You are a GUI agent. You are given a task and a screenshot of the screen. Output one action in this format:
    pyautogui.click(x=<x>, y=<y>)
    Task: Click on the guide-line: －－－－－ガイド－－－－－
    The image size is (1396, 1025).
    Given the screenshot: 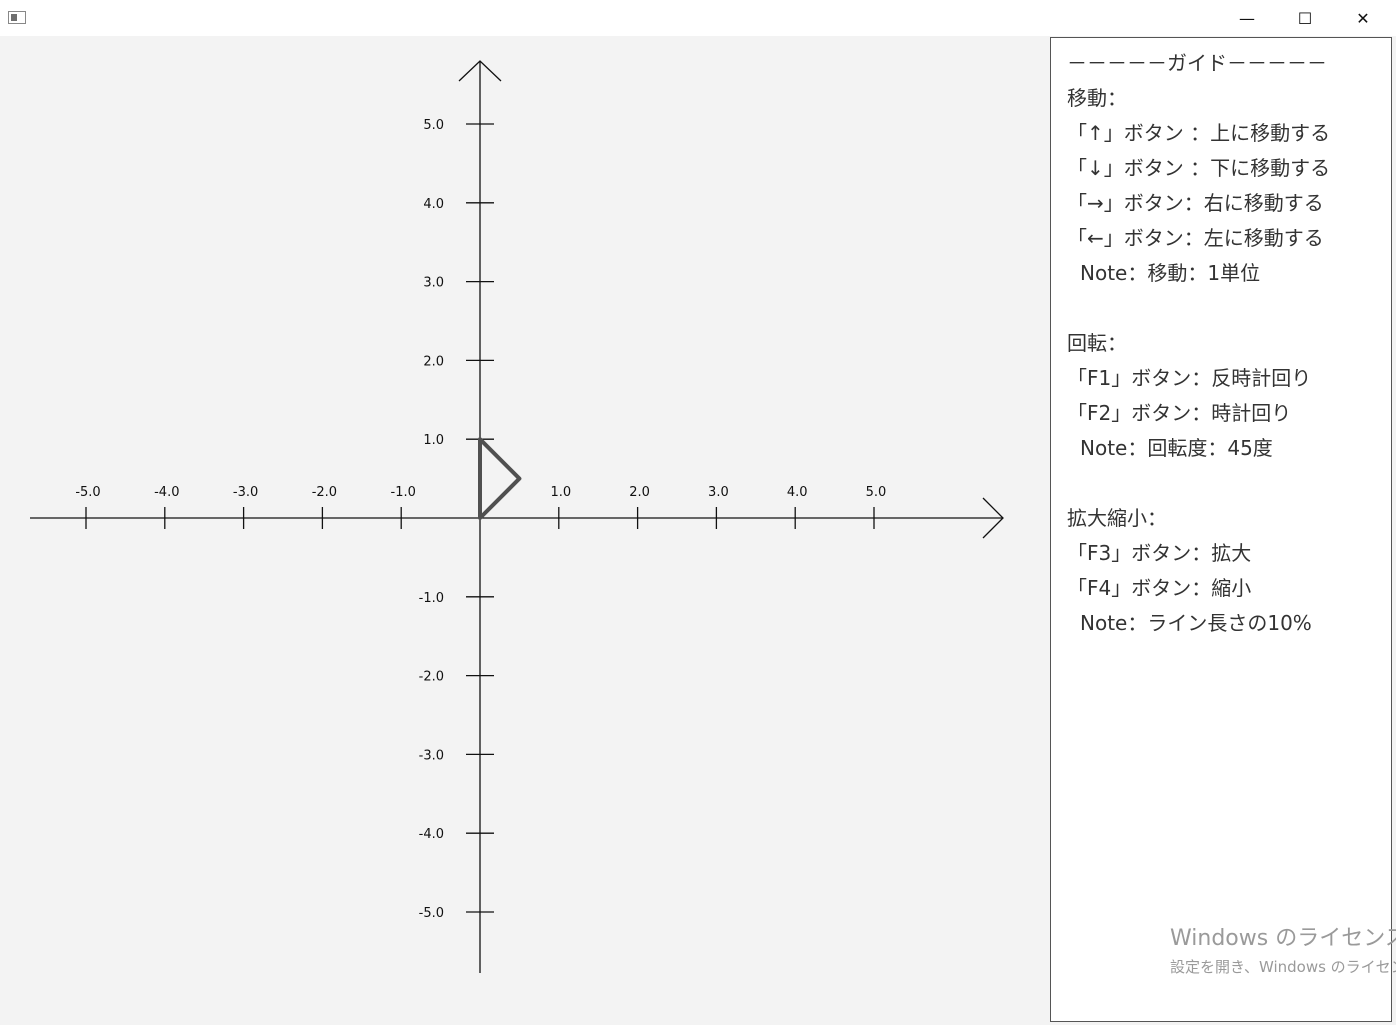 What is the action you would take?
    pyautogui.click(x=1197, y=63)
    